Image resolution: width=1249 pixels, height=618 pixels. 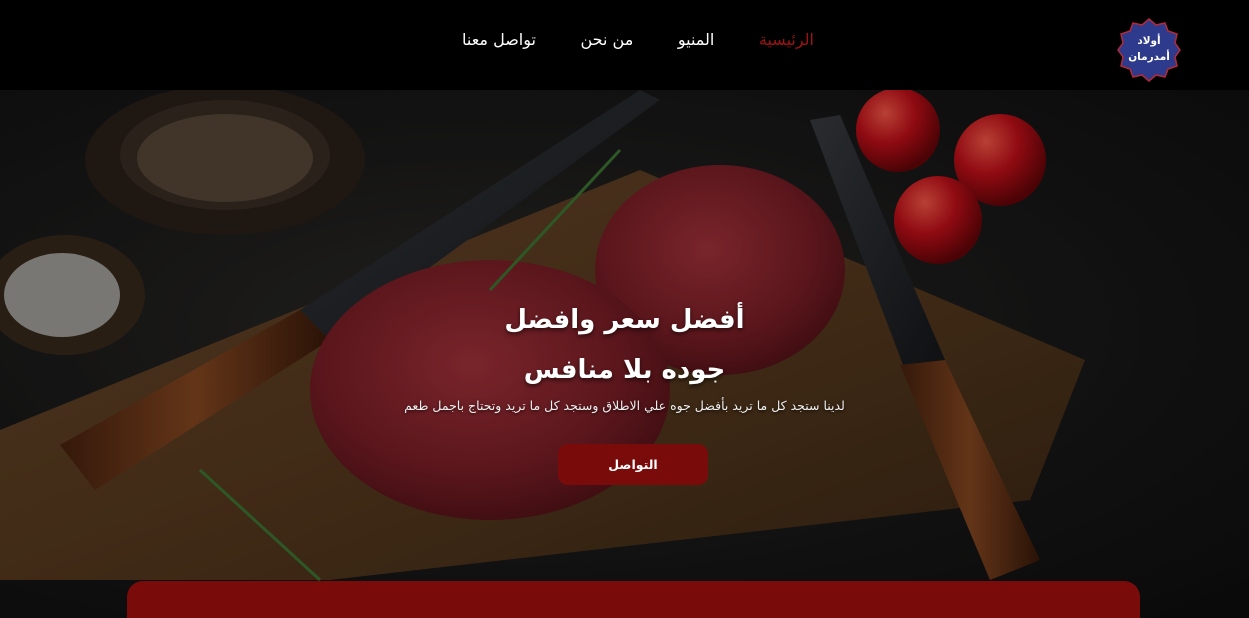 I want to click on contact-cta-button: التواصل, so click(x=633, y=464).